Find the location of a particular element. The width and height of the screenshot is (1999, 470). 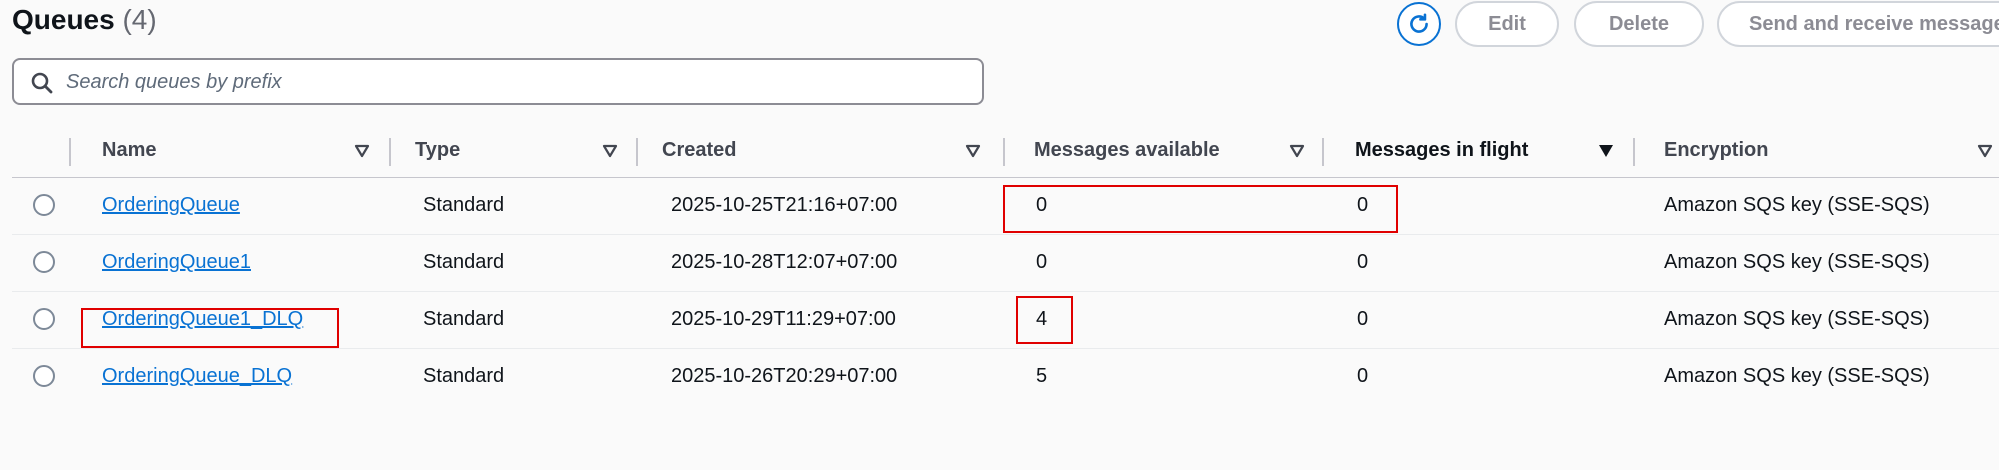

queue-created: 2025-10-25T21:16+07:00 is located at coordinates (784, 205).